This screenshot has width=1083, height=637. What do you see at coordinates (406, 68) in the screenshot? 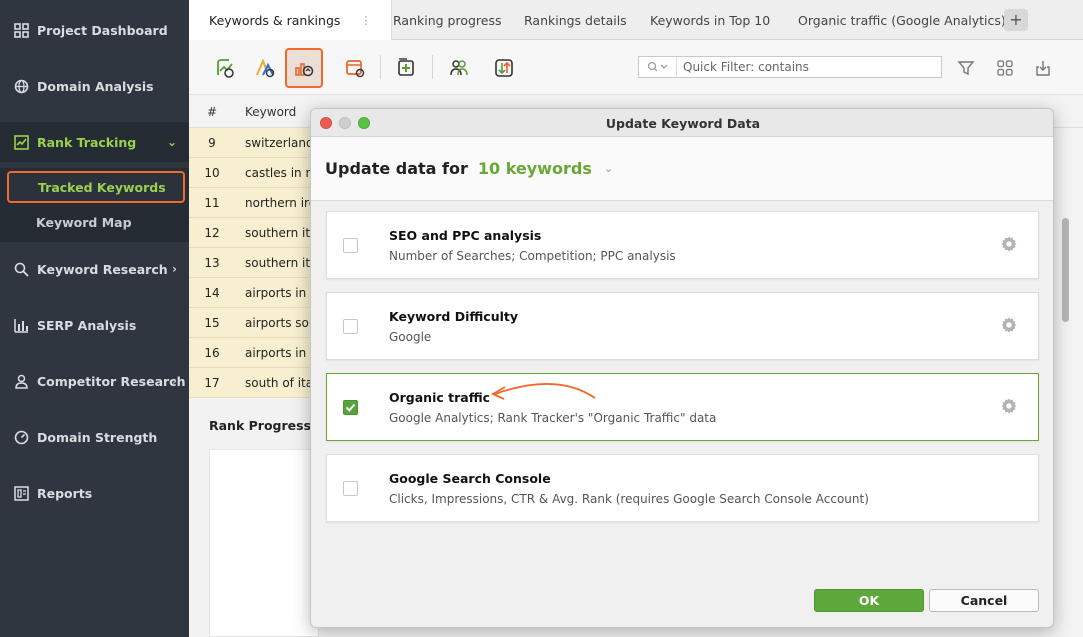
I see `add-keywords-button` at bounding box center [406, 68].